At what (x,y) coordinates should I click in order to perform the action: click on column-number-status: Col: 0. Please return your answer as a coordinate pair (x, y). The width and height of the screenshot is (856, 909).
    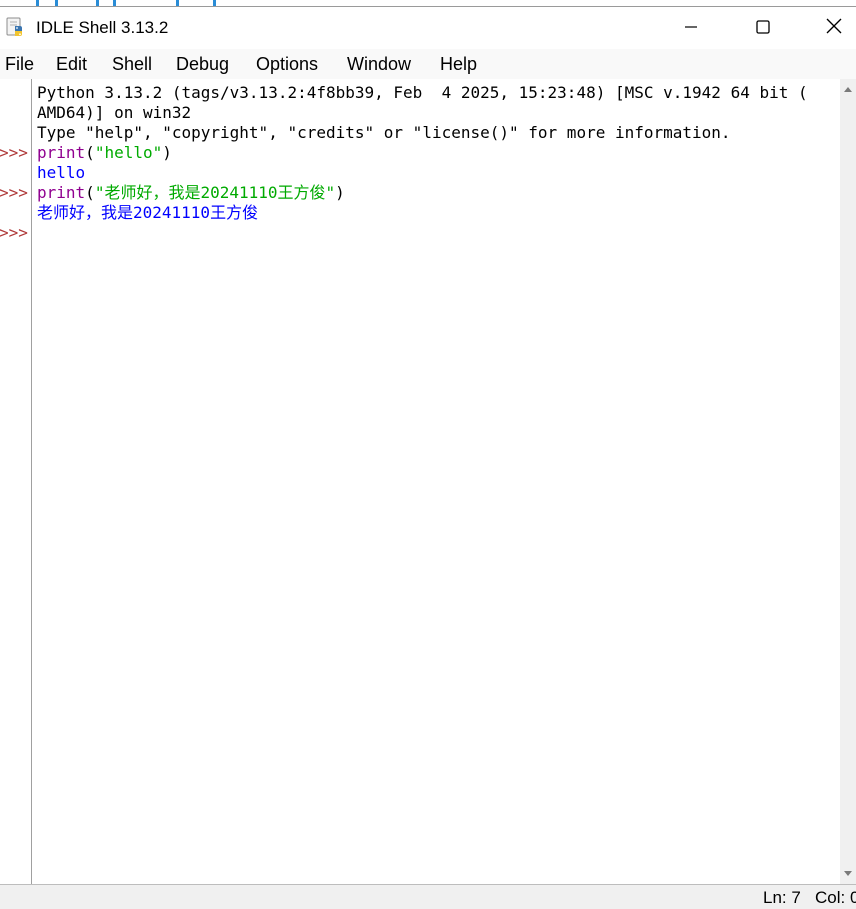
    Looking at the image, I should click on (835, 897).